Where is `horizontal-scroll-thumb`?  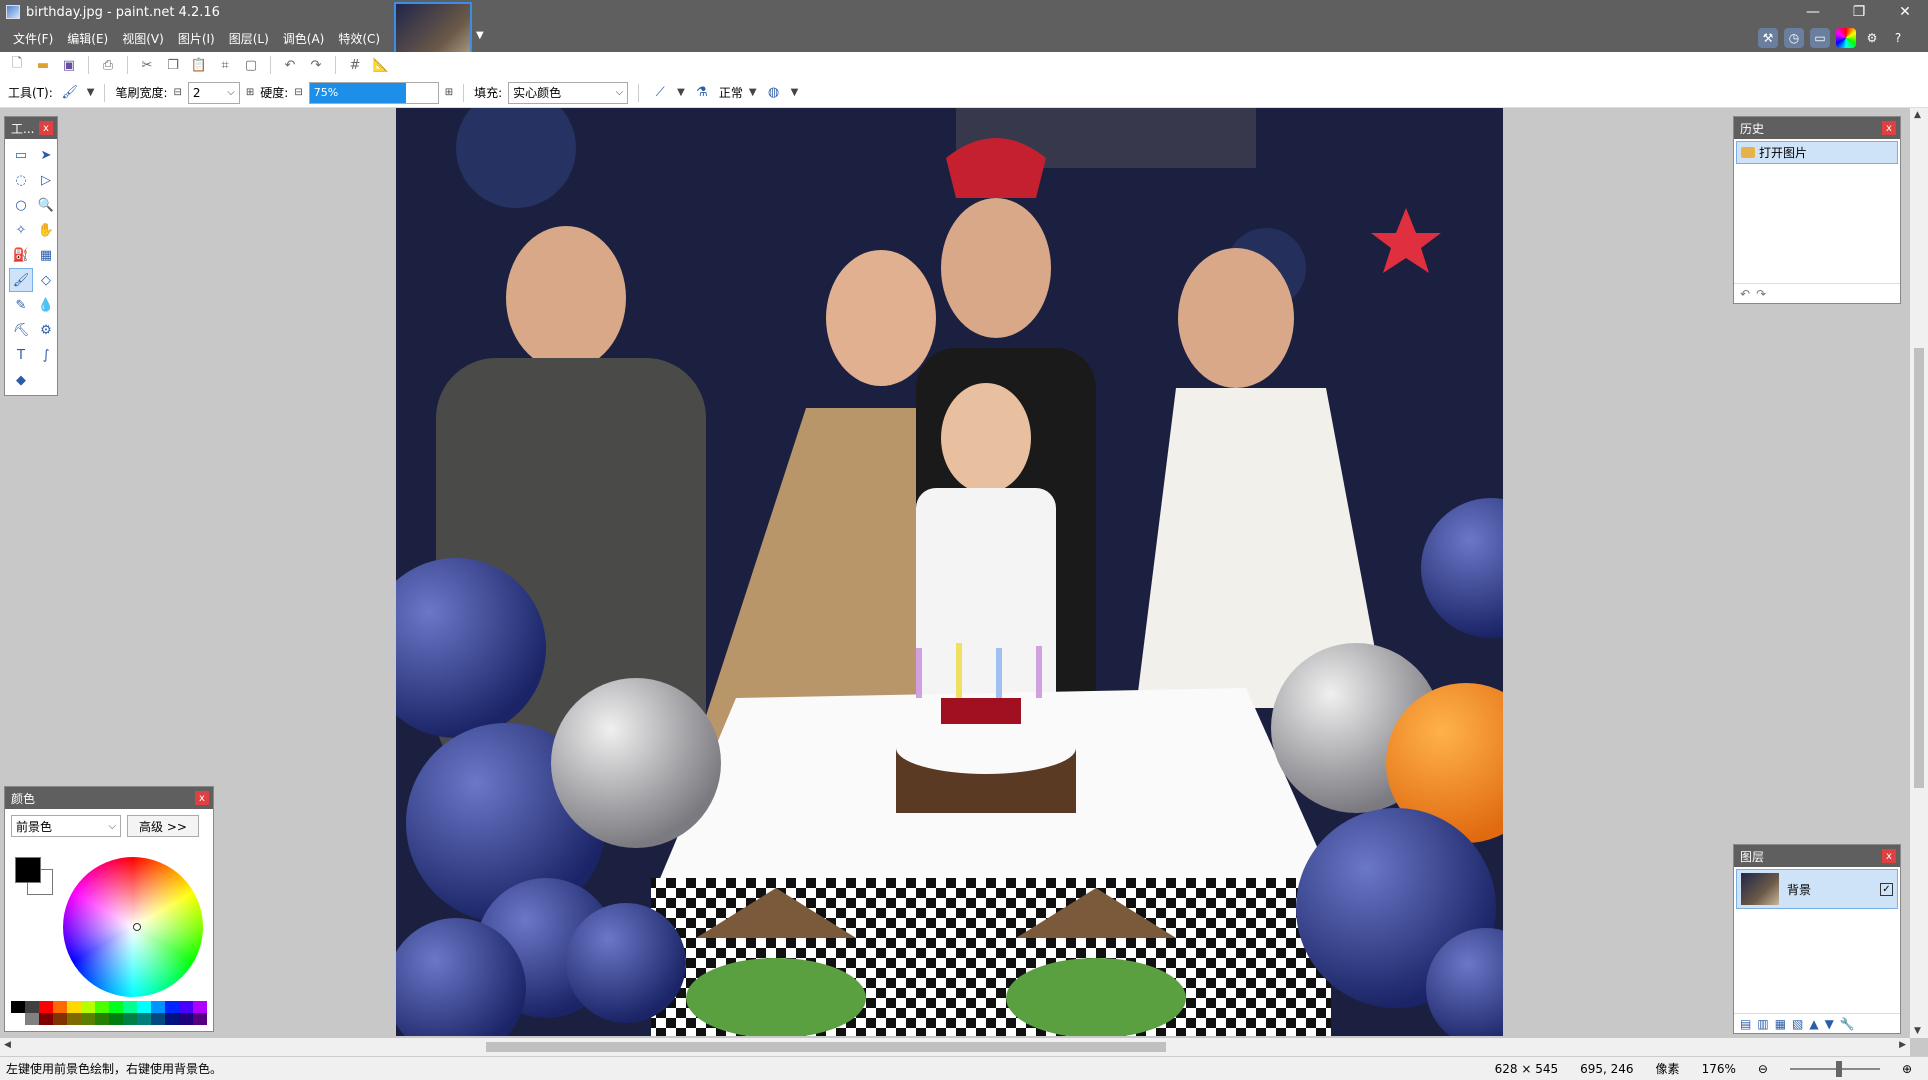 horizontal-scroll-thumb is located at coordinates (826, 1047).